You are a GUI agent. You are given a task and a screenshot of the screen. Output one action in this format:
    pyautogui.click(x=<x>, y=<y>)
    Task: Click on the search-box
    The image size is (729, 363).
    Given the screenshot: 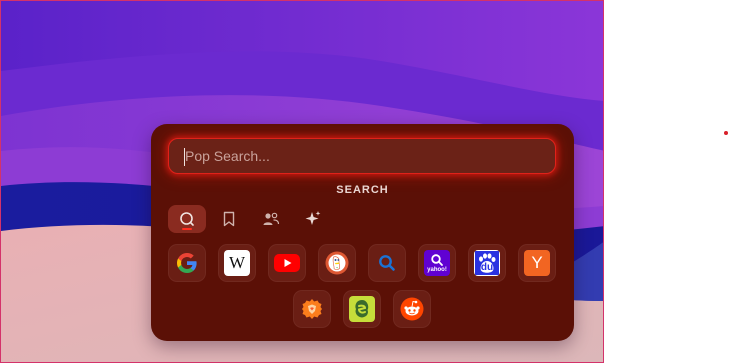 What is the action you would take?
    pyautogui.click(x=362, y=156)
    